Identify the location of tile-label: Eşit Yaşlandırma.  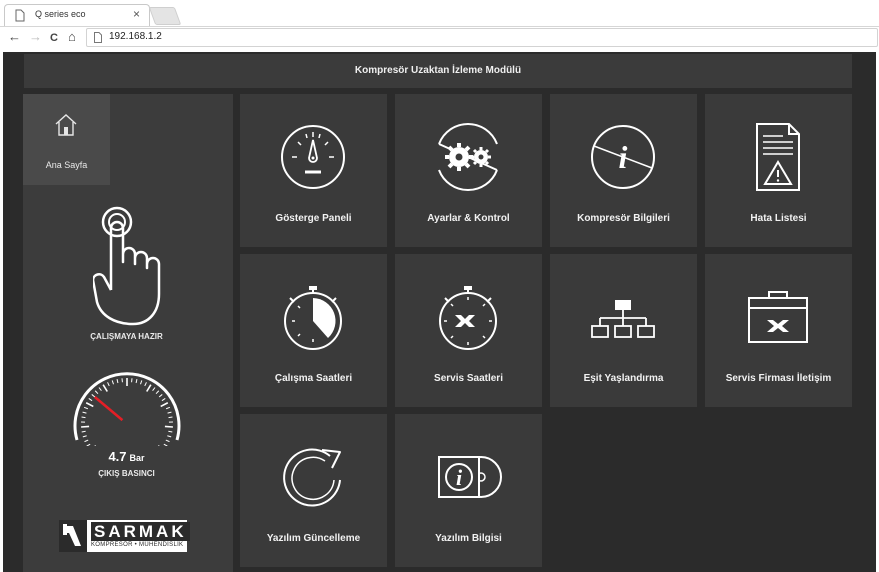
(623, 378).